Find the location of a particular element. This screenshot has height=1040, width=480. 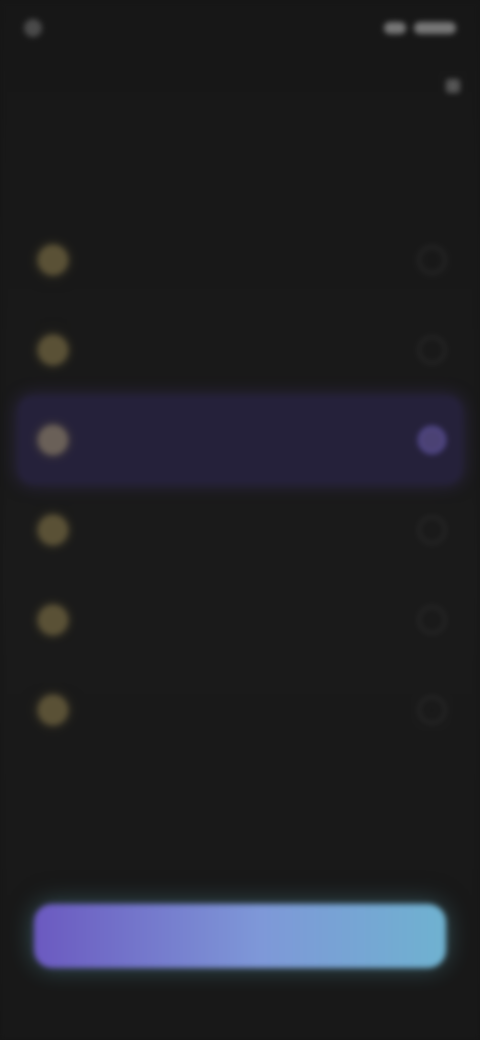

status-bar is located at coordinates (240, 28).